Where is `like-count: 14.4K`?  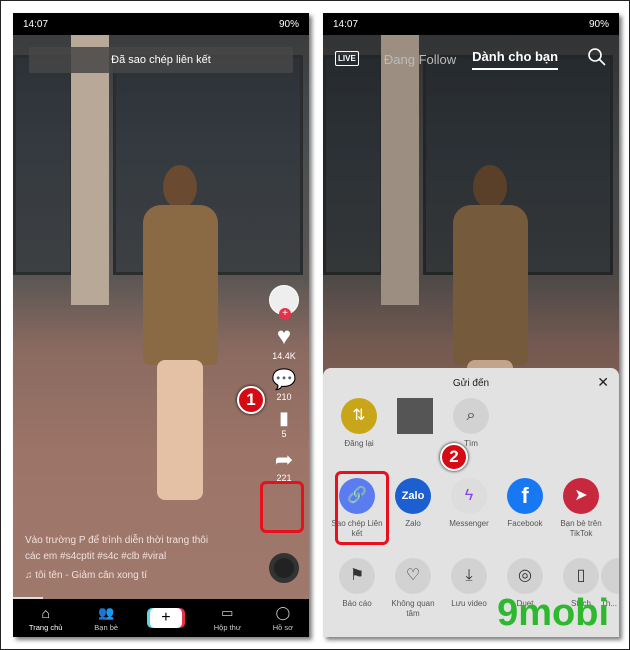
like-count: 14.4K is located at coordinates (284, 356).